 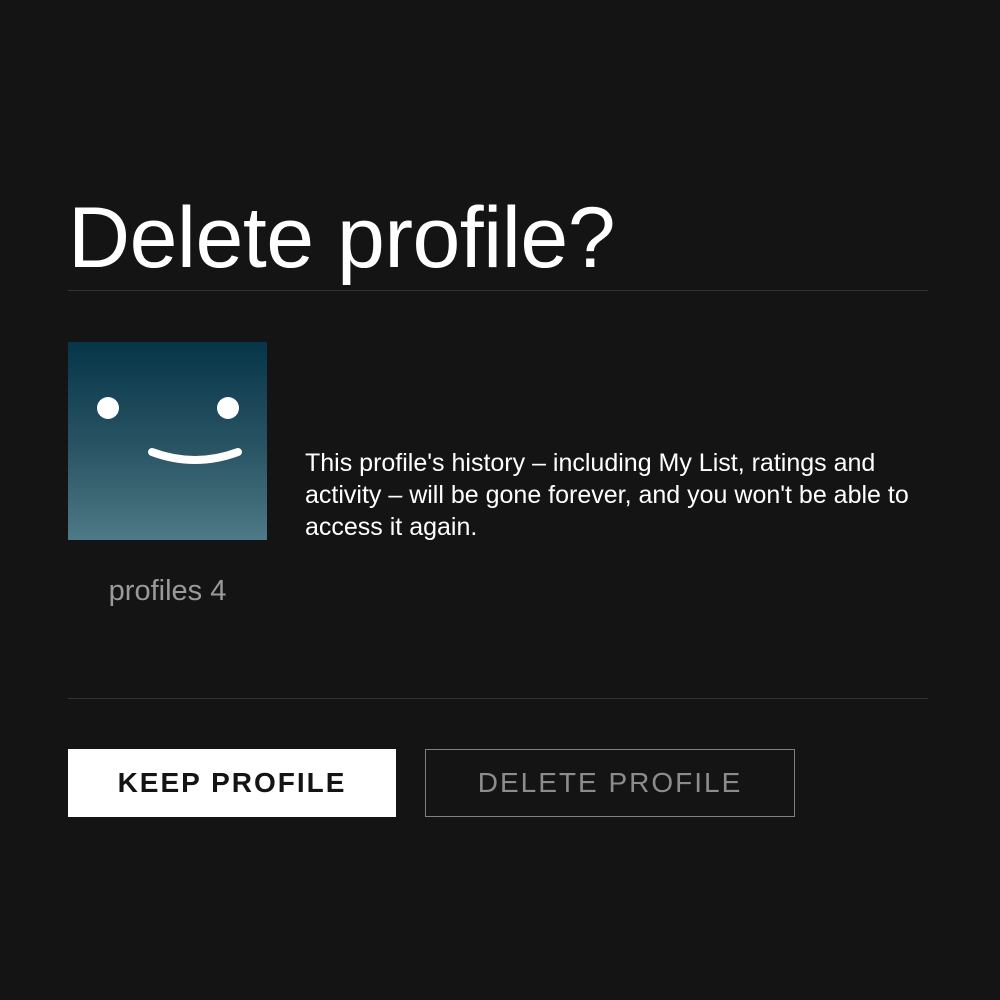 What do you see at coordinates (498, 698) in the screenshot?
I see `bottom-divider` at bounding box center [498, 698].